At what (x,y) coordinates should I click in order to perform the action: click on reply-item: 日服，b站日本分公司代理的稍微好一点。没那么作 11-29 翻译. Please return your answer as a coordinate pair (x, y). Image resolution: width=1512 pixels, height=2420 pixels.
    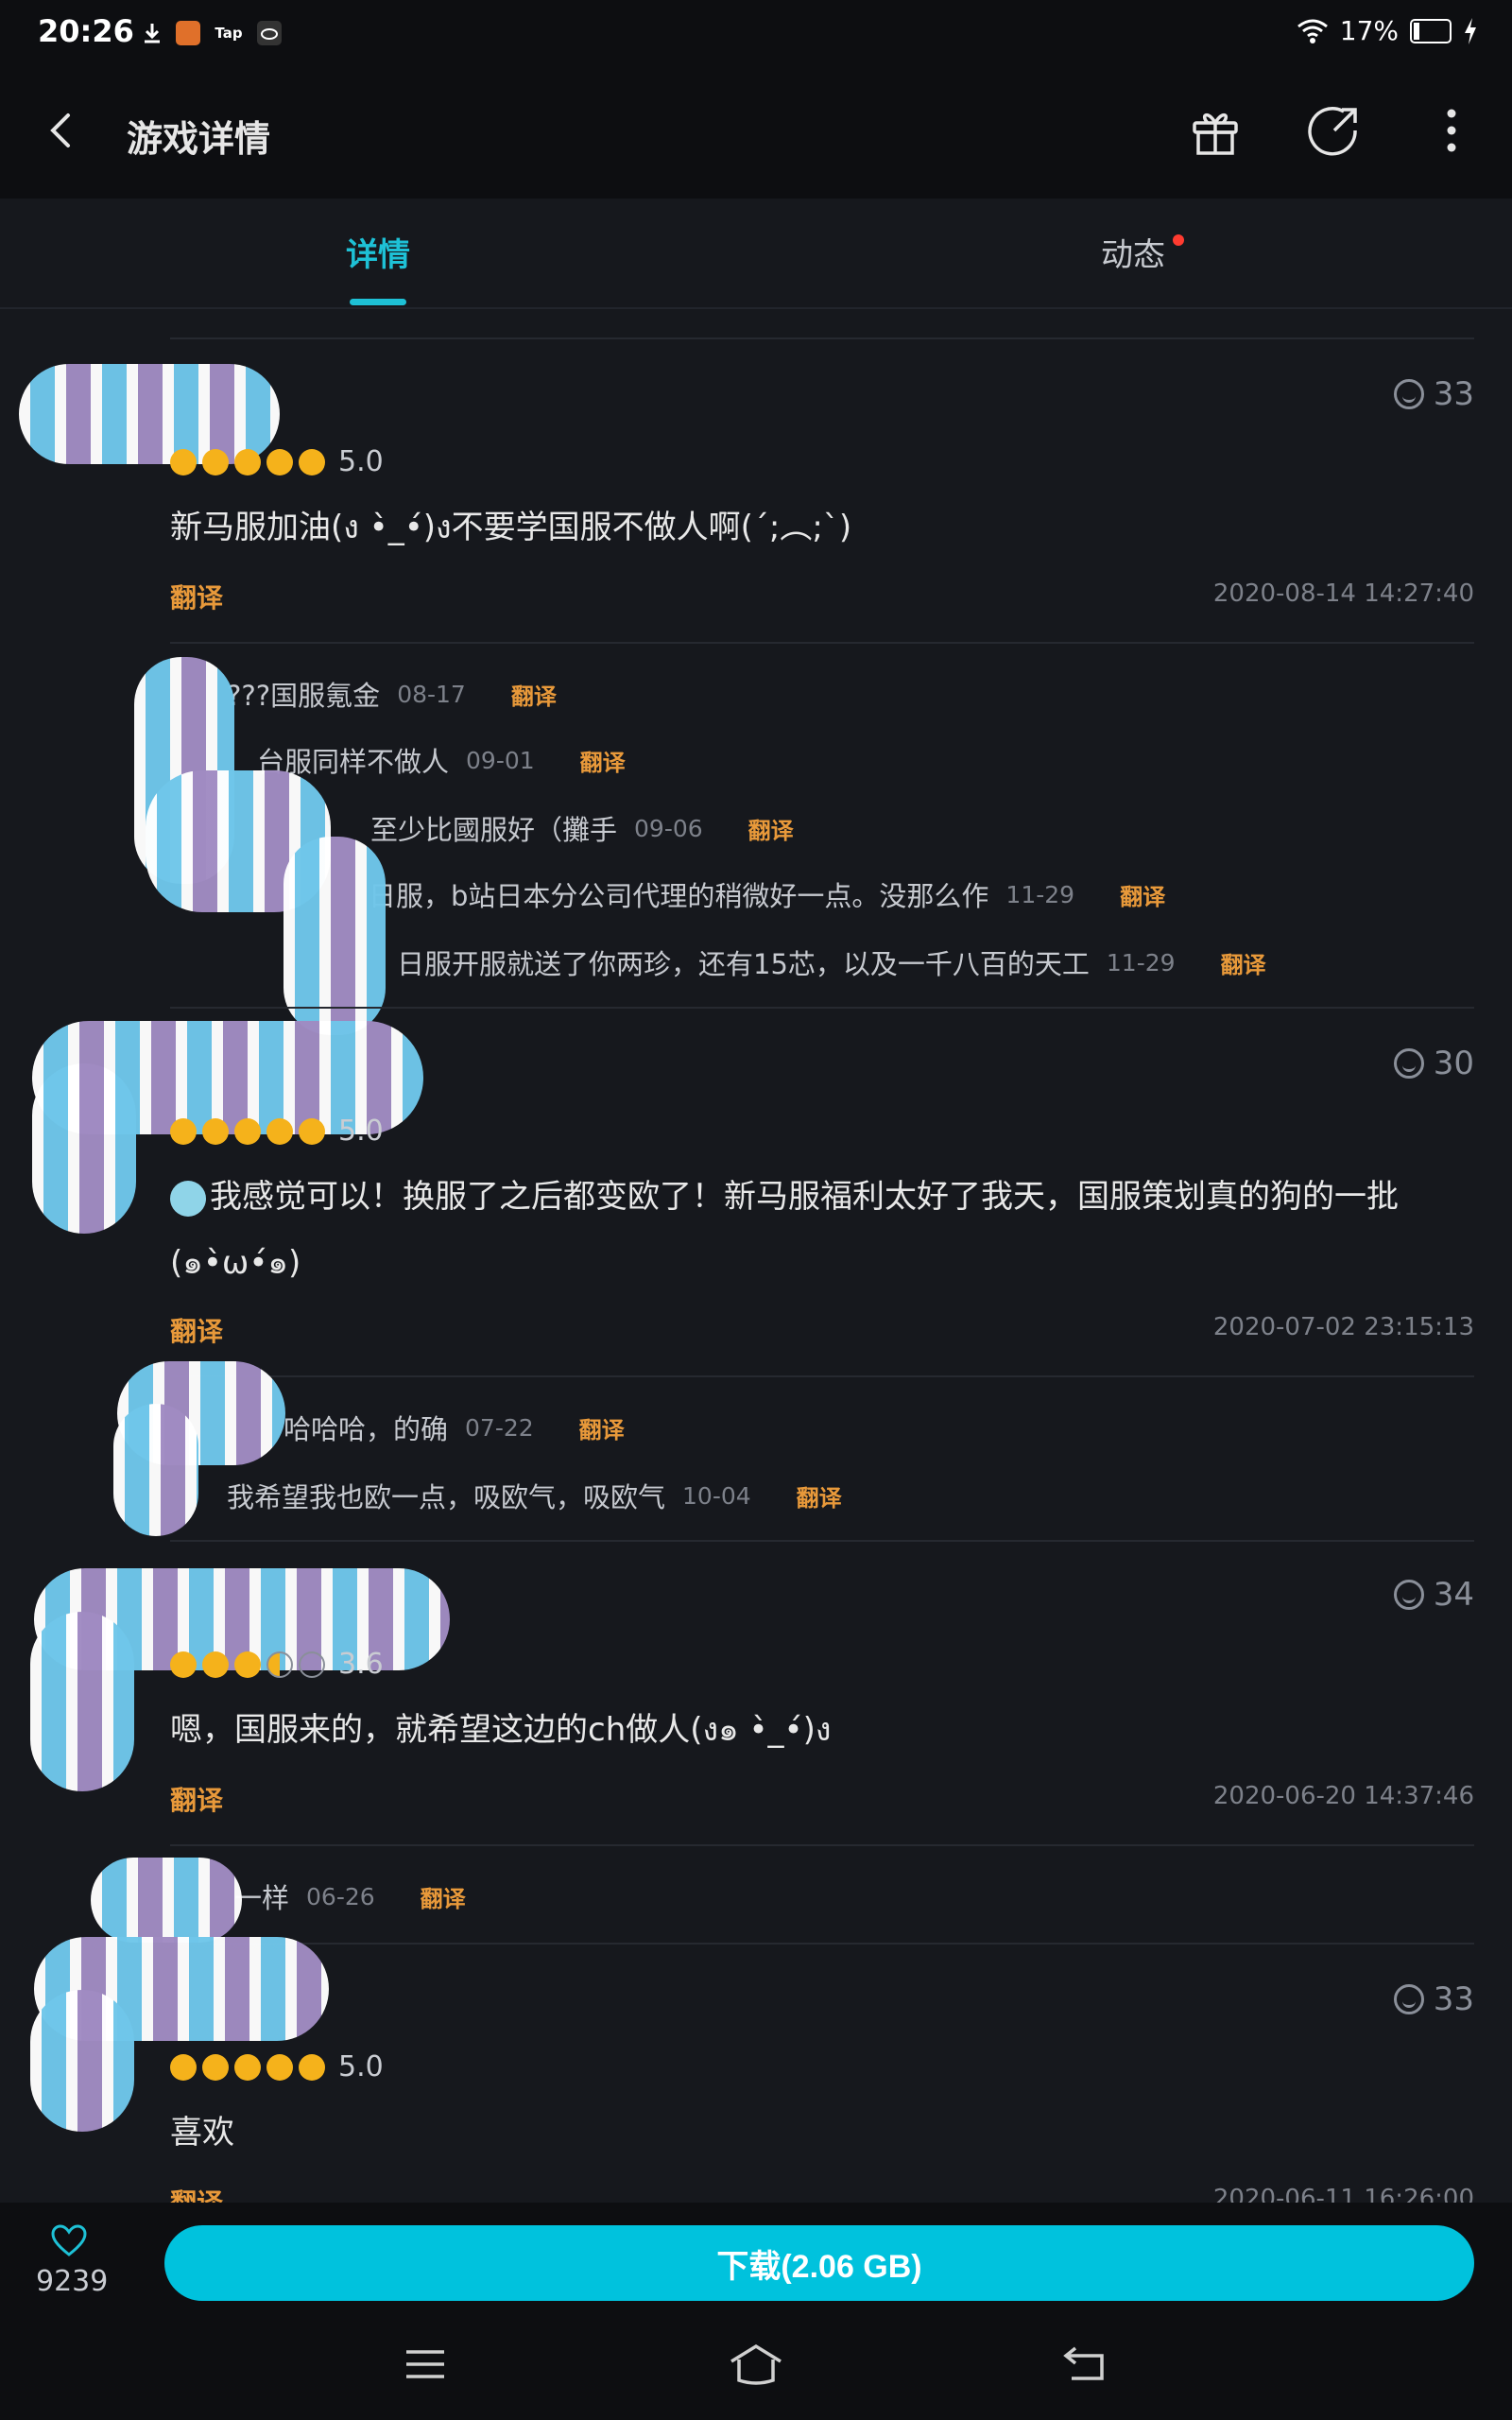
    Looking at the image, I should click on (767, 894).